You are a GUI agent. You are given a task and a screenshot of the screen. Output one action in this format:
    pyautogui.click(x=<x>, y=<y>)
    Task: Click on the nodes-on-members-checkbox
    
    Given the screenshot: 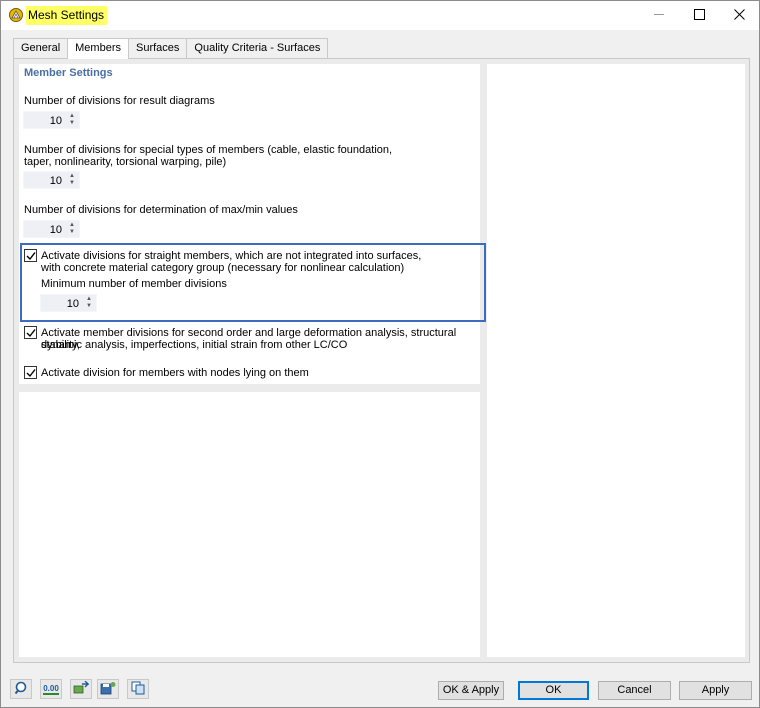 What is the action you would take?
    pyautogui.click(x=30, y=372)
    